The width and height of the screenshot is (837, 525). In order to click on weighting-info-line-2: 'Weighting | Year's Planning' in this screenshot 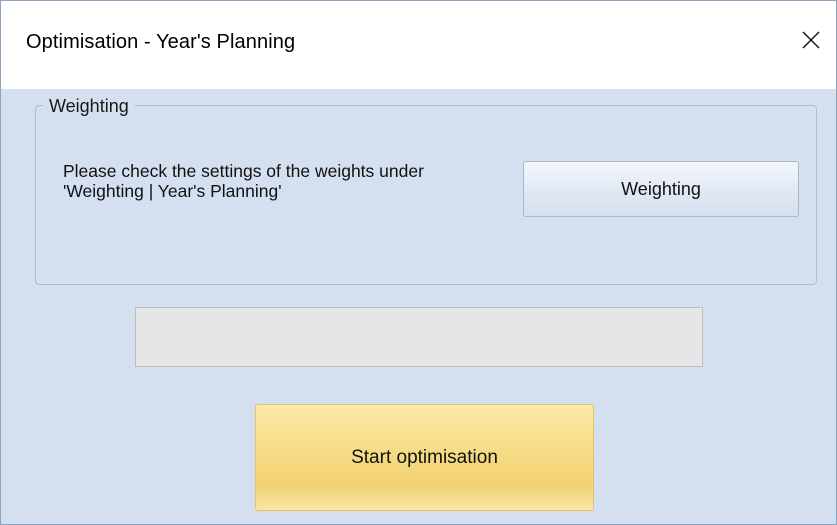, I will do `click(172, 191)`.